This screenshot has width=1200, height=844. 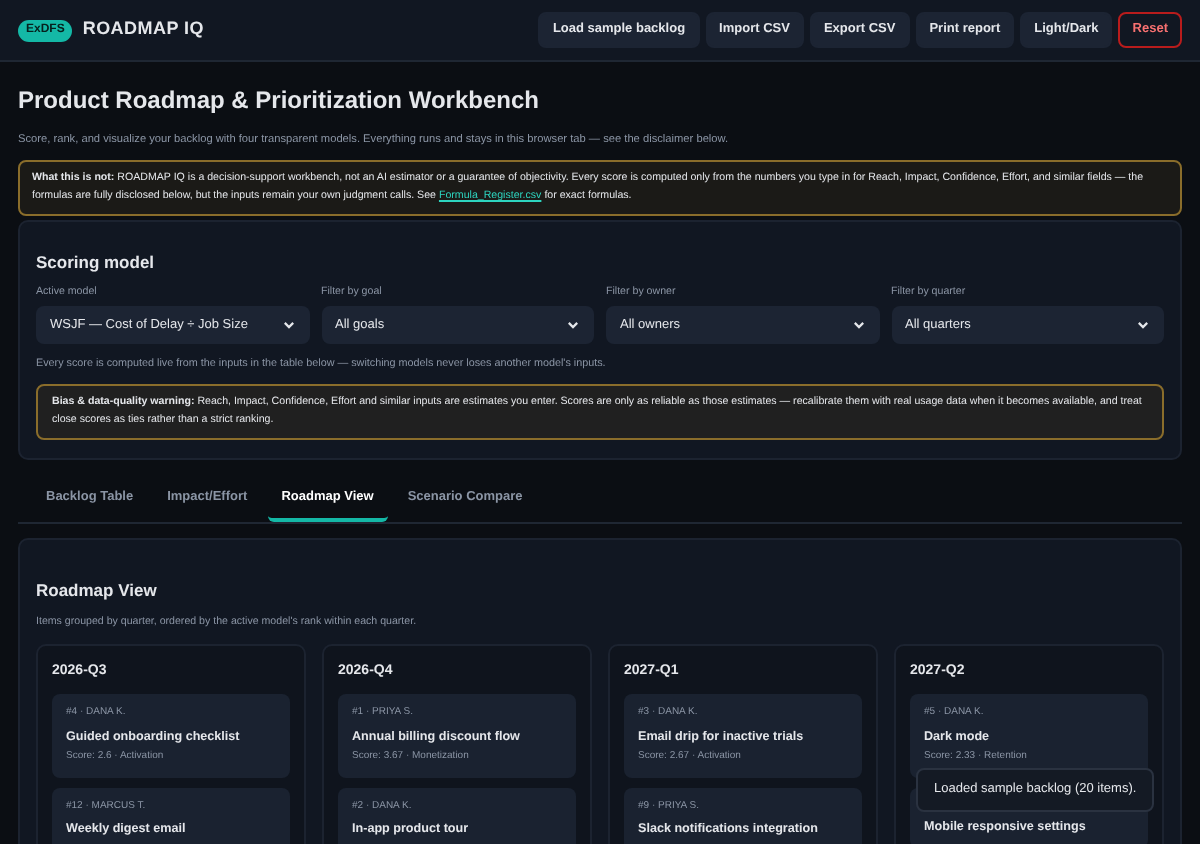 What do you see at coordinates (97, 590) in the screenshot?
I see `section-title: Roadmap View` at bounding box center [97, 590].